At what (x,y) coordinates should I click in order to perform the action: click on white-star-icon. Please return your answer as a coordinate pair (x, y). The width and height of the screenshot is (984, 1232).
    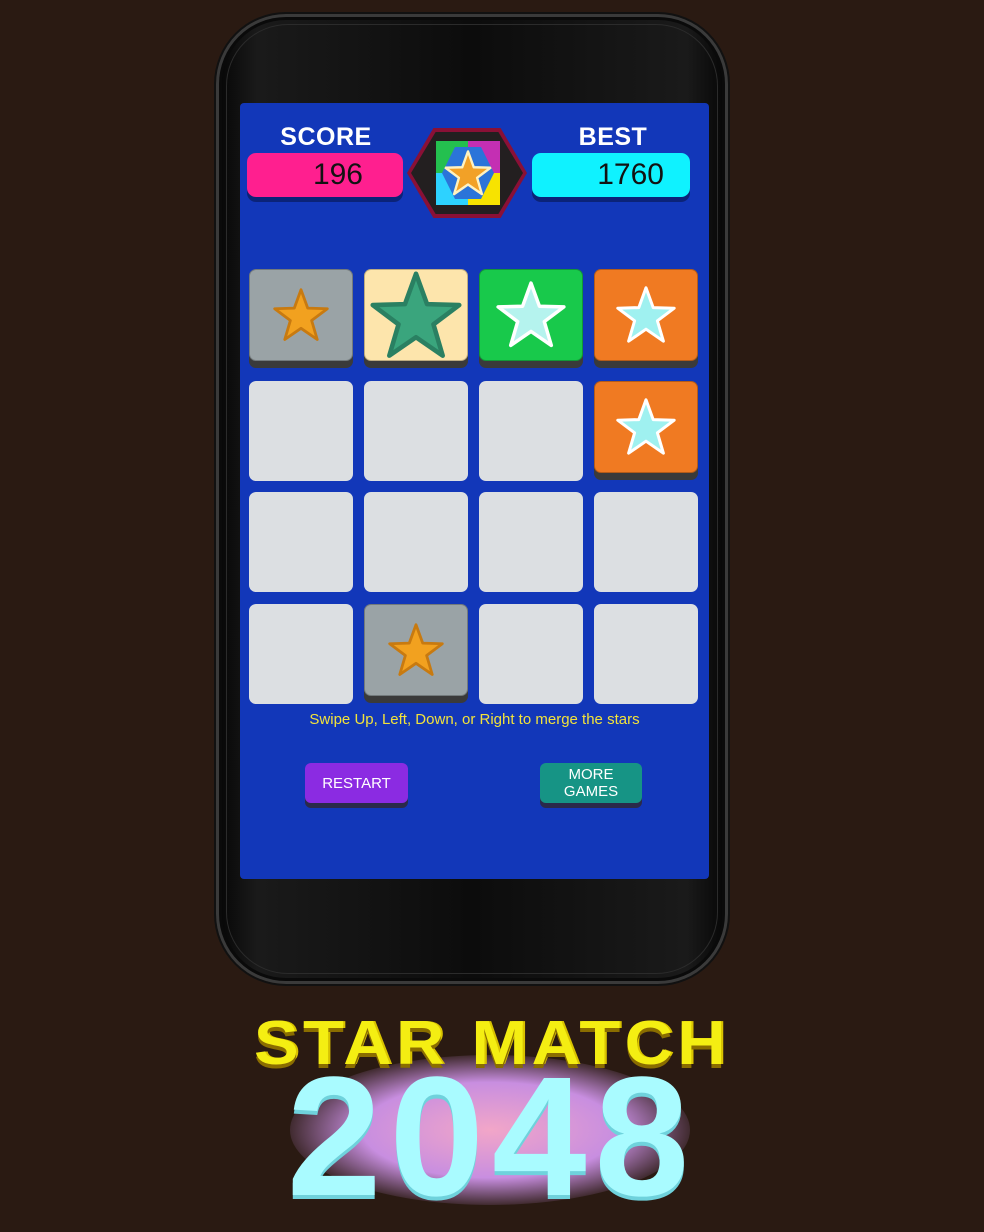
    Looking at the image, I should click on (531, 314).